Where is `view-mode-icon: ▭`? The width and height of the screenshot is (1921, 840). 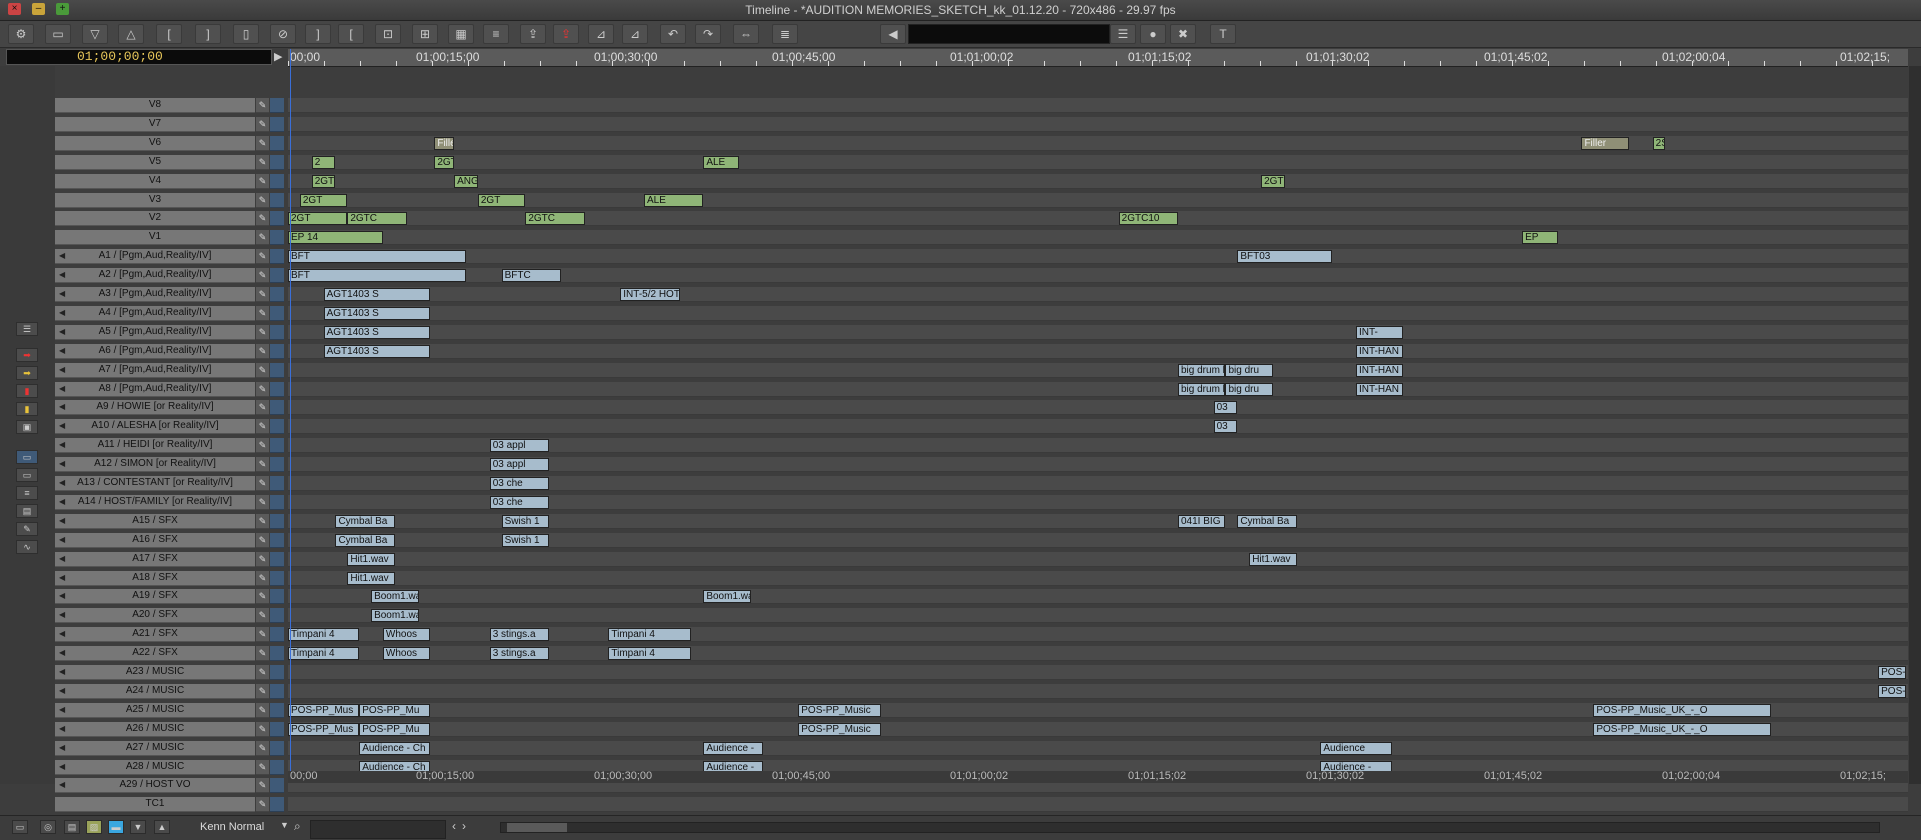 view-mode-icon: ▭ is located at coordinates (27, 457).